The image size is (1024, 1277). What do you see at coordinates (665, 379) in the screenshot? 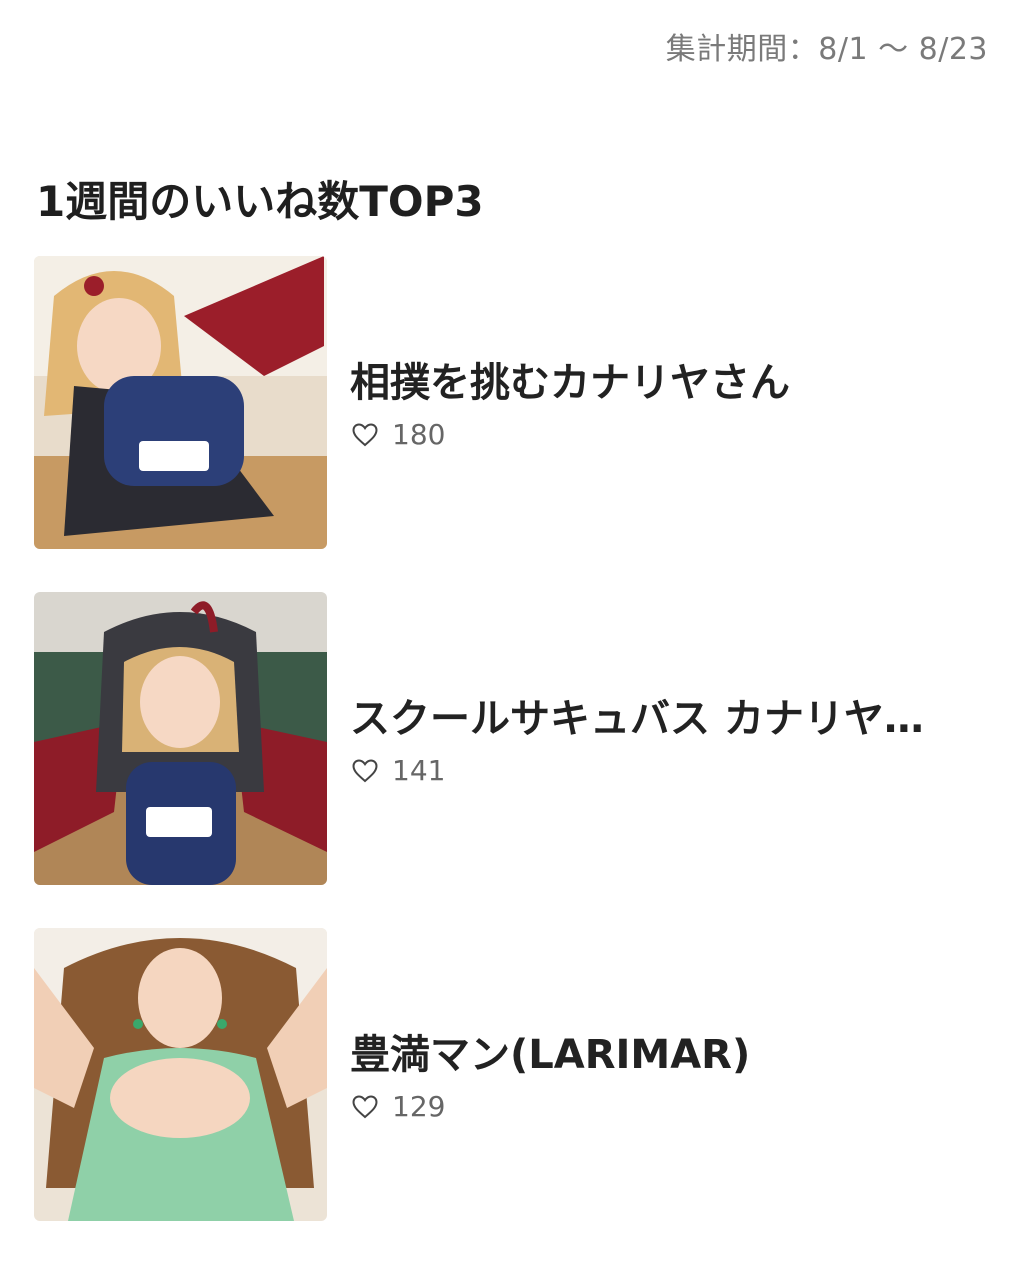
I see `work-title: 相撲を挑むカナリヤさん` at bounding box center [665, 379].